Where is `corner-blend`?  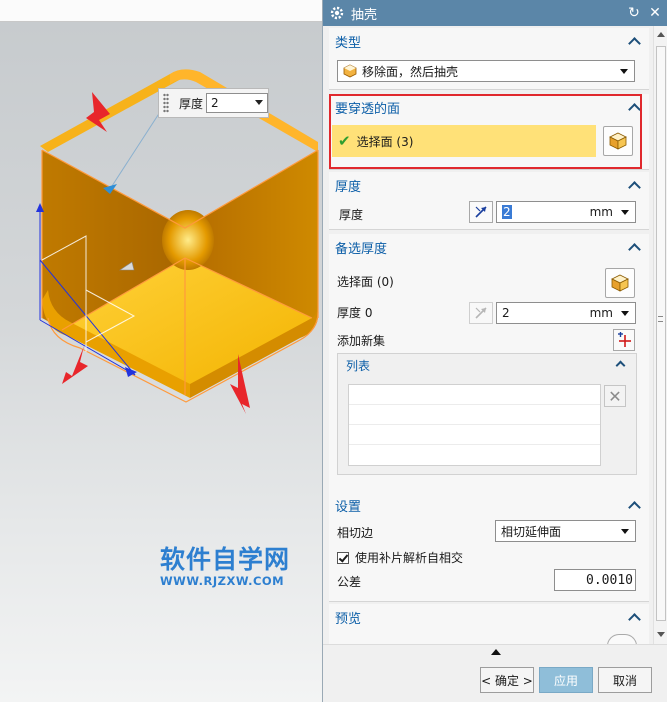
corner-blend is located at coordinates (188, 240).